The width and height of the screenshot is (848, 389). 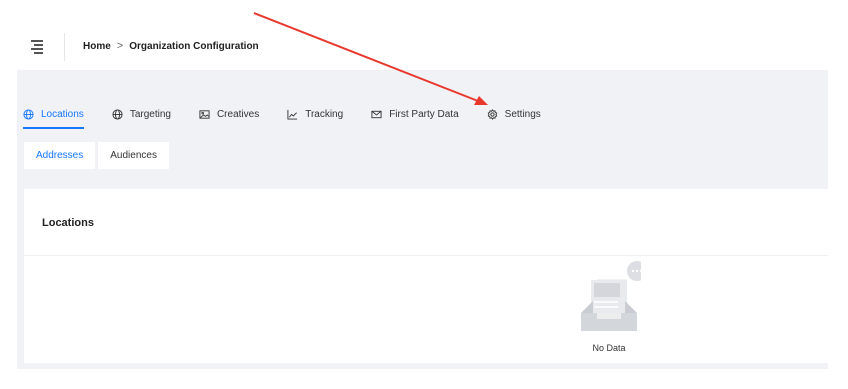 What do you see at coordinates (117, 114) in the screenshot?
I see `target-globe-icon` at bounding box center [117, 114].